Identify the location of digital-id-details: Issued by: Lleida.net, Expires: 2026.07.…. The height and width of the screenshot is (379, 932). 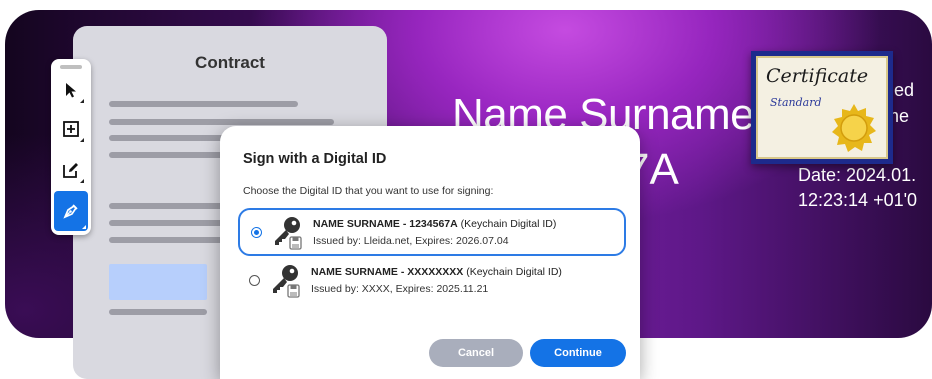
(411, 241).